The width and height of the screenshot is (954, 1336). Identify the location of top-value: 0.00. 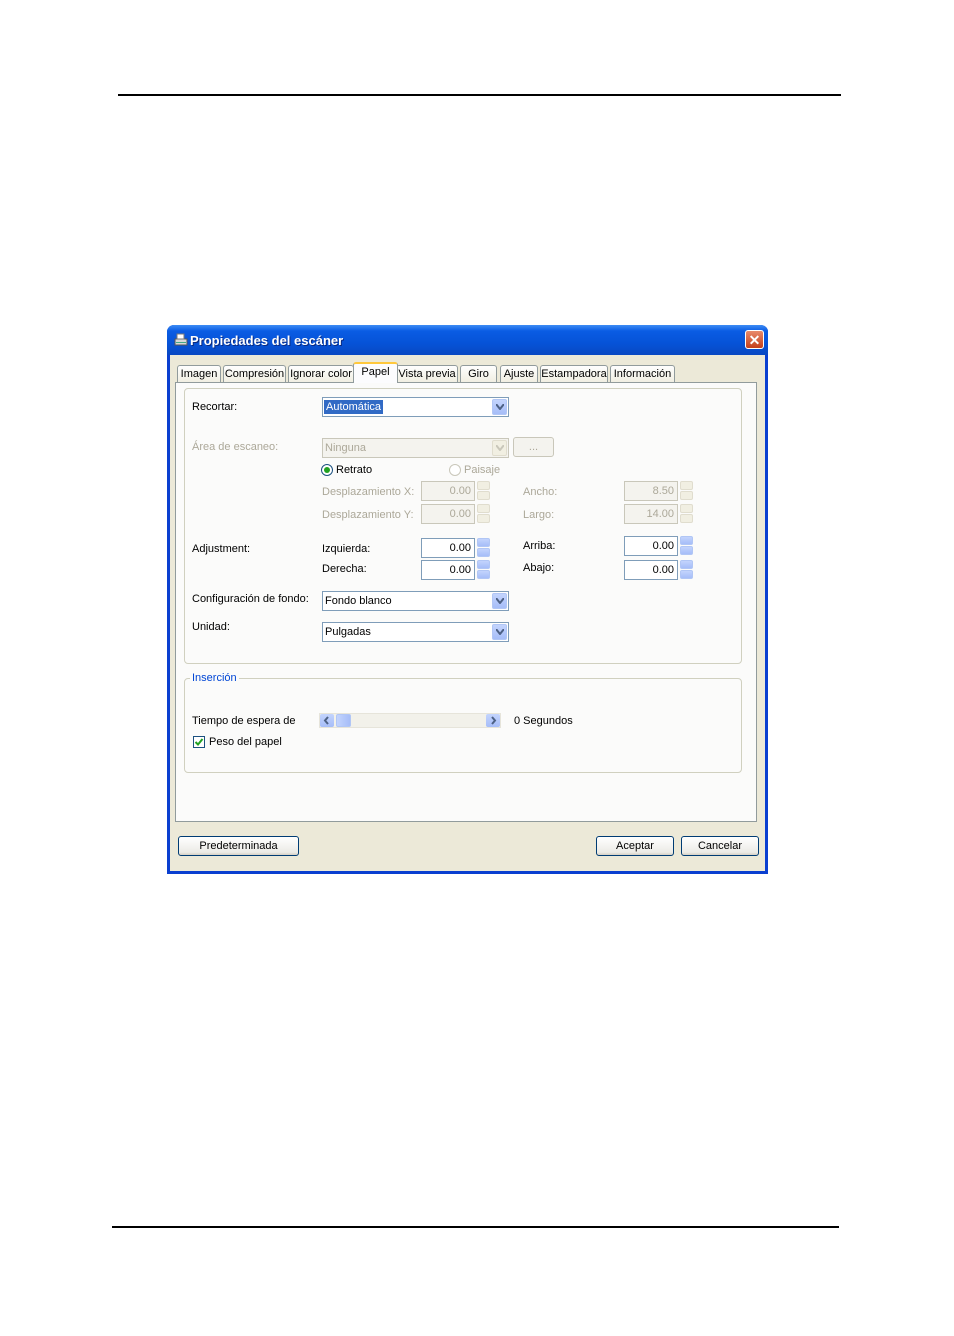
(663, 546).